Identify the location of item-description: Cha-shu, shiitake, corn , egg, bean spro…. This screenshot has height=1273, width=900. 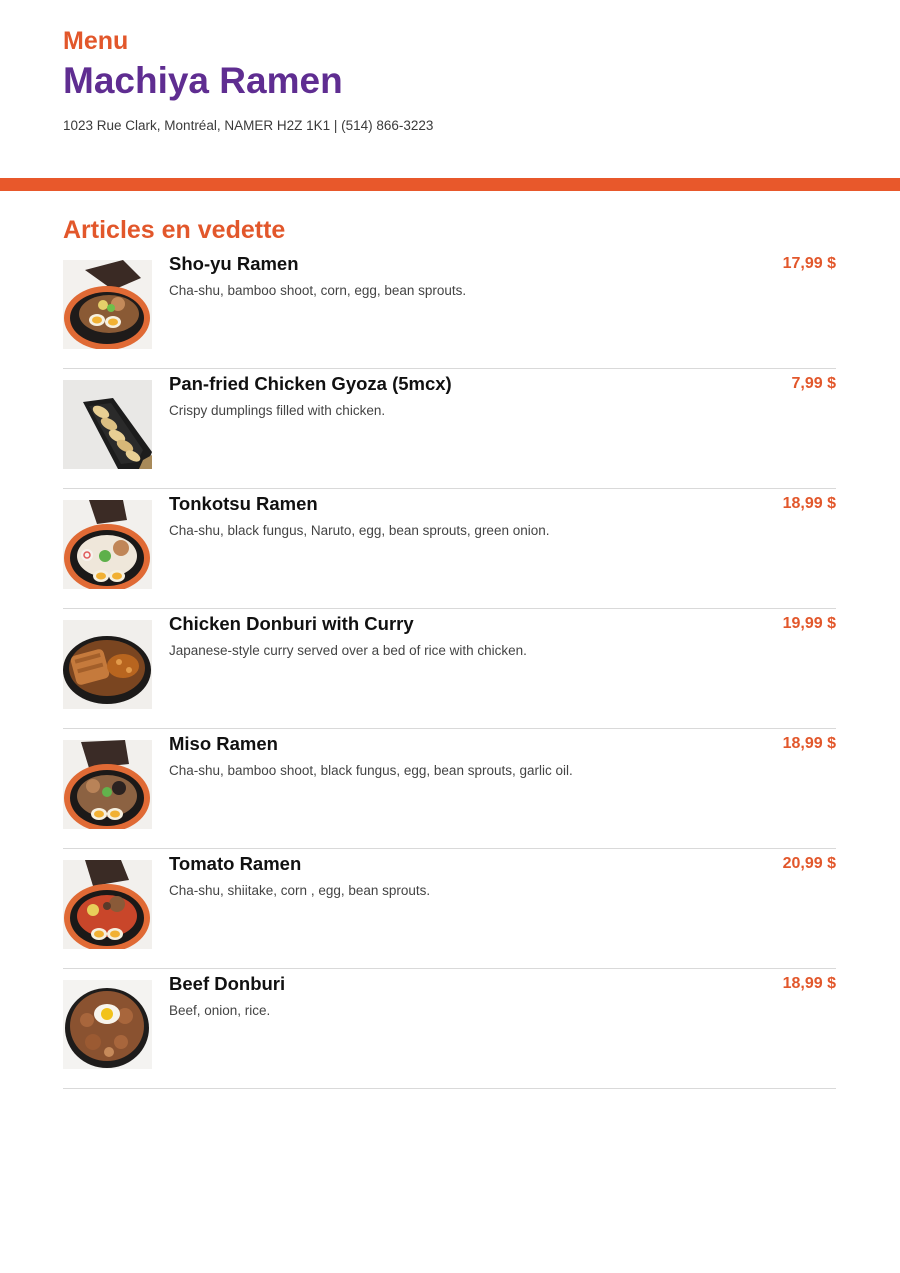
(300, 890).